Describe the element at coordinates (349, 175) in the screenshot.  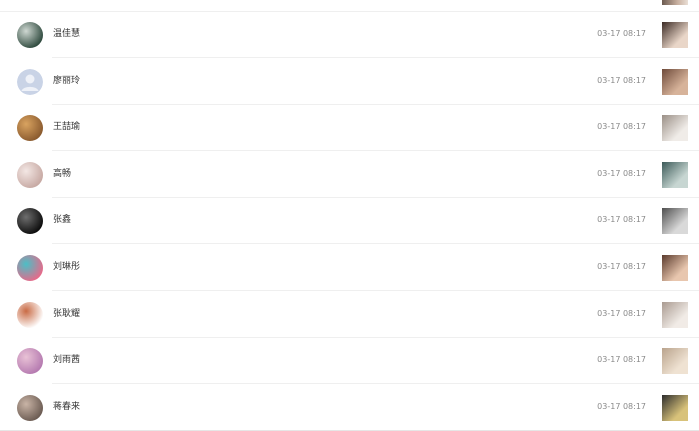
I see `list-item: 高畅 03-17 08:17` at that location.